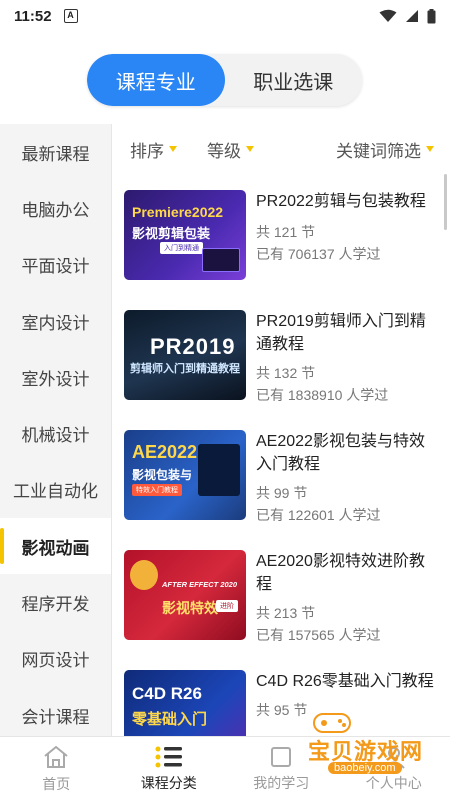 This screenshot has height=800, width=450. I want to click on watermark: 宝贝游戏网 baobeiy.com, so click(365, 741).